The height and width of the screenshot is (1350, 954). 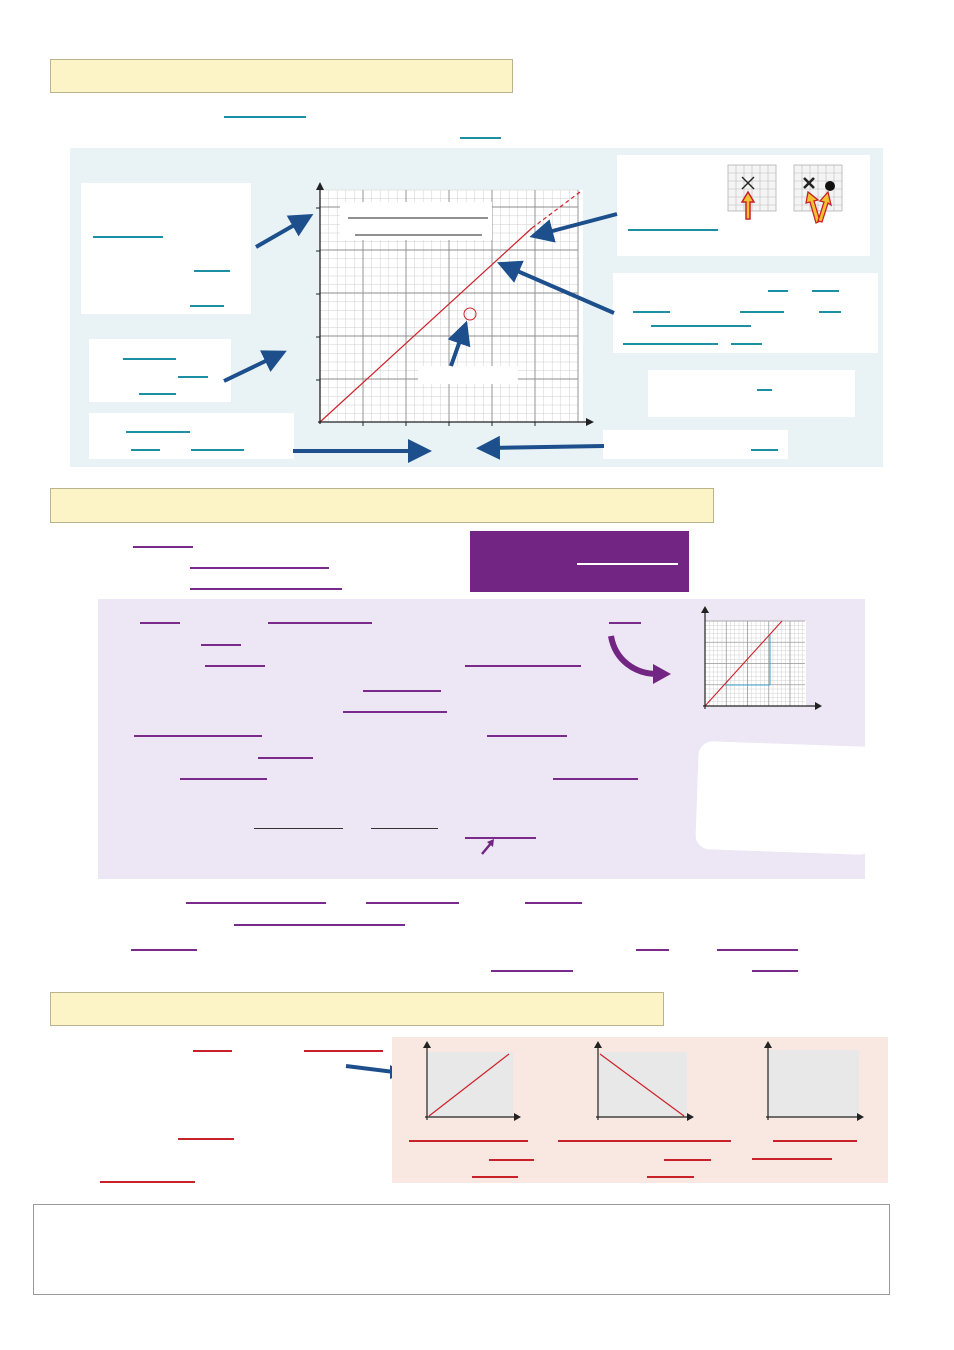 I want to click on negative-relationship-graph, so click(x=644, y=1081).